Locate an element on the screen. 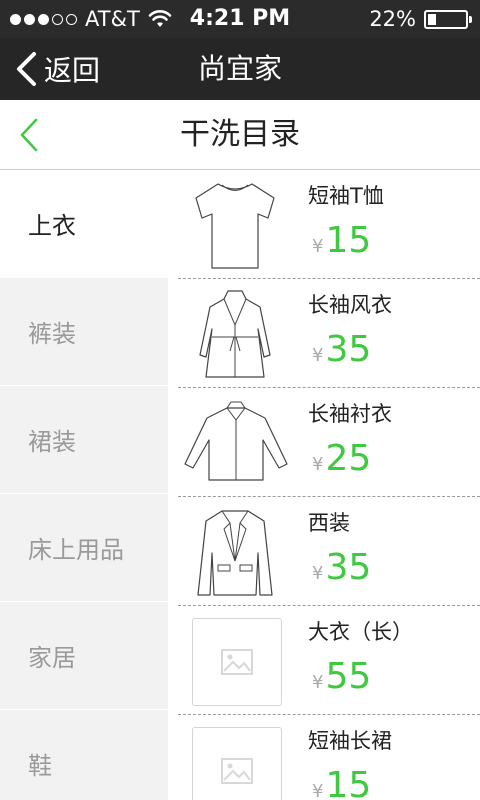 The height and width of the screenshot is (800, 480). list-item: 大衣（长） ¥ 55 is located at coordinates (329, 660).